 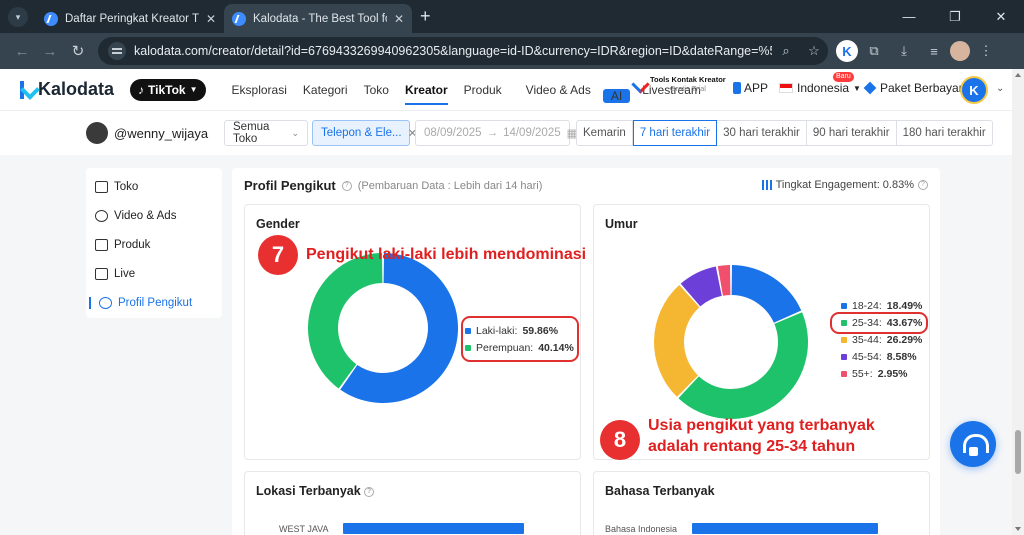 I want to click on browser-menu-icon: ⋮, so click(x=986, y=51).